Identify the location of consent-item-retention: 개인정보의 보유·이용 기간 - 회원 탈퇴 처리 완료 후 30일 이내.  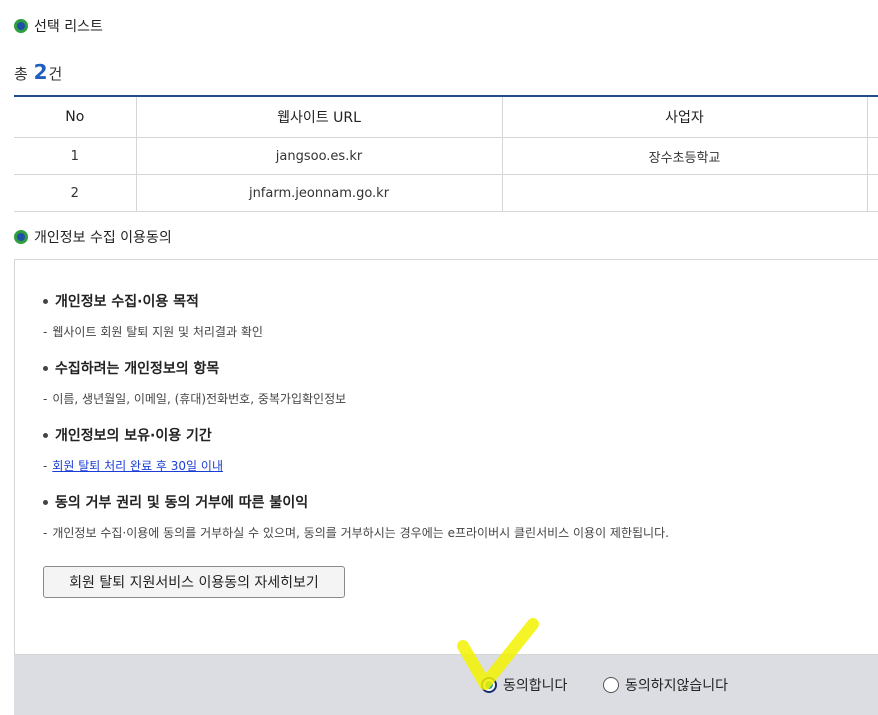
(133, 449).